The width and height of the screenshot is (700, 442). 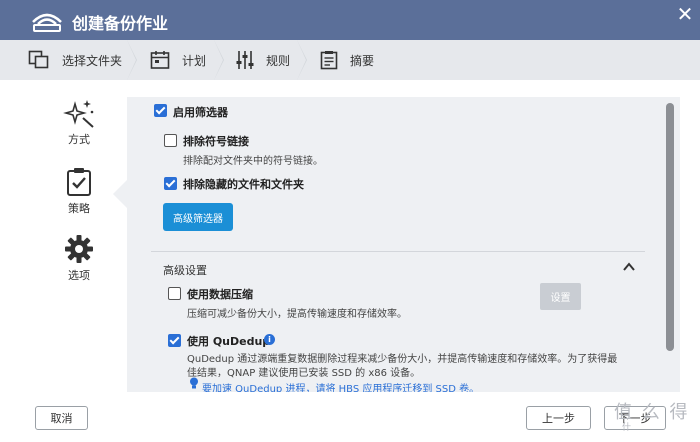 I want to click on enable-filter-checkbox, so click(x=160, y=110).